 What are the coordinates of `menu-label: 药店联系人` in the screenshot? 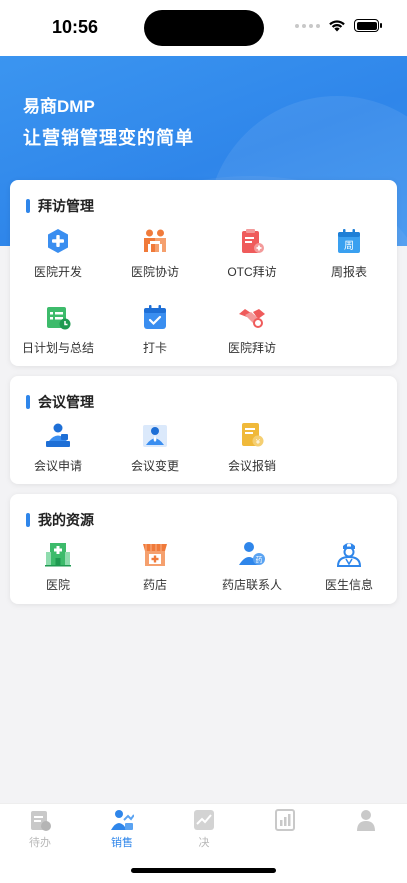 It's located at (251, 585).